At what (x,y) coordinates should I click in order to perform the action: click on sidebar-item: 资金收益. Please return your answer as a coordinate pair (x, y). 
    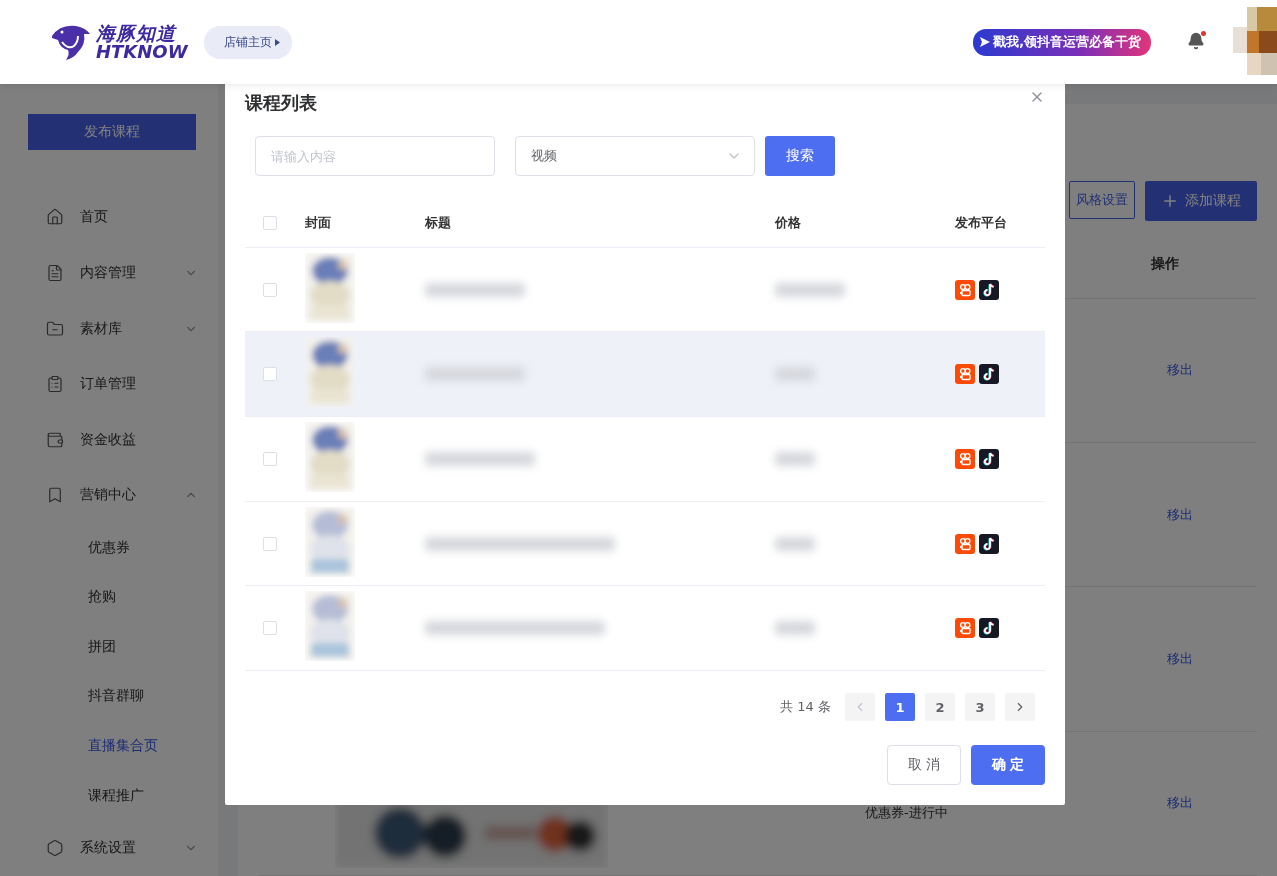
    Looking at the image, I should click on (109, 439).